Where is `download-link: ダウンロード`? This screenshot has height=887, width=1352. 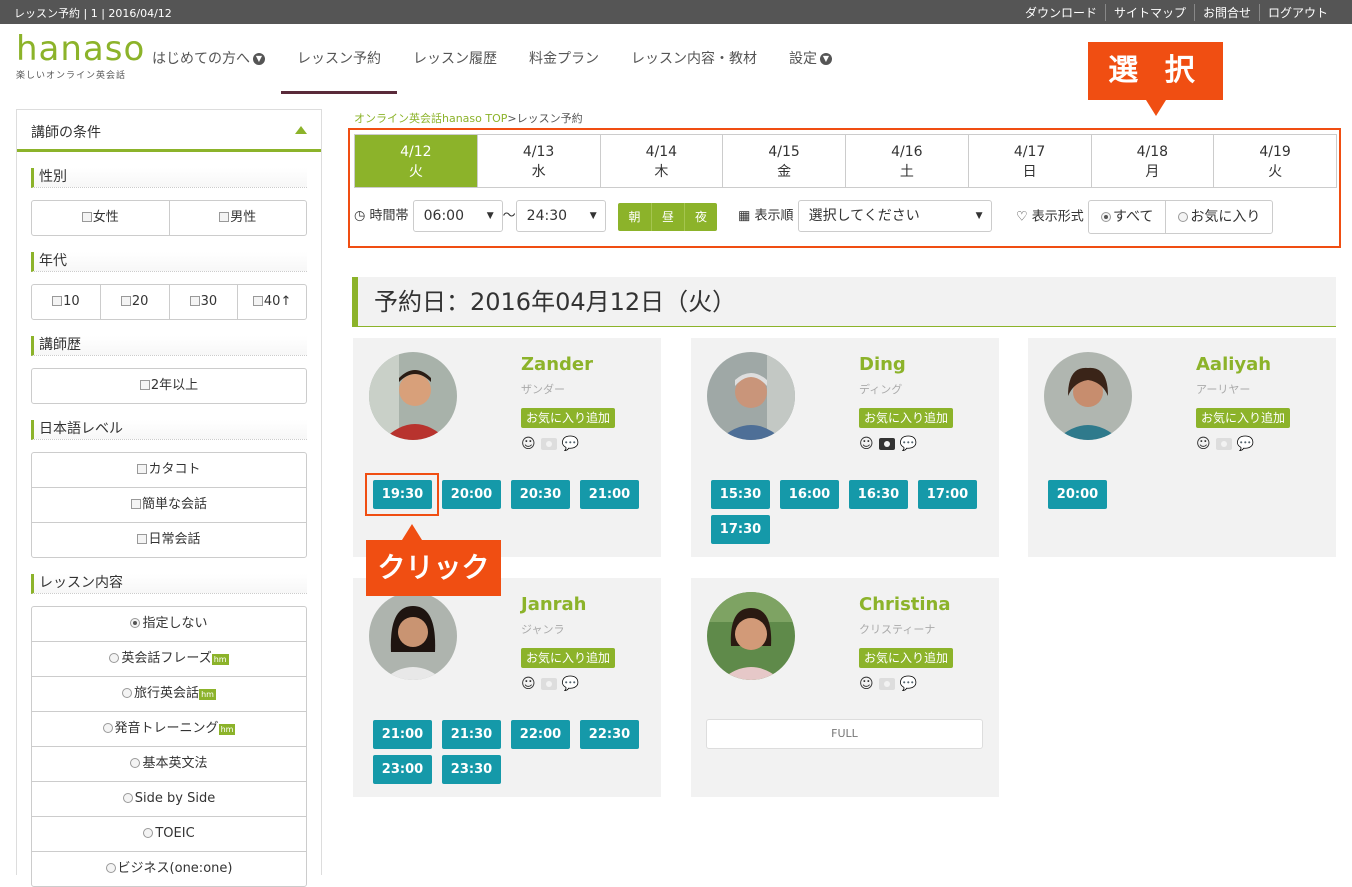 download-link: ダウンロード is located at coordinates (1061, 12).